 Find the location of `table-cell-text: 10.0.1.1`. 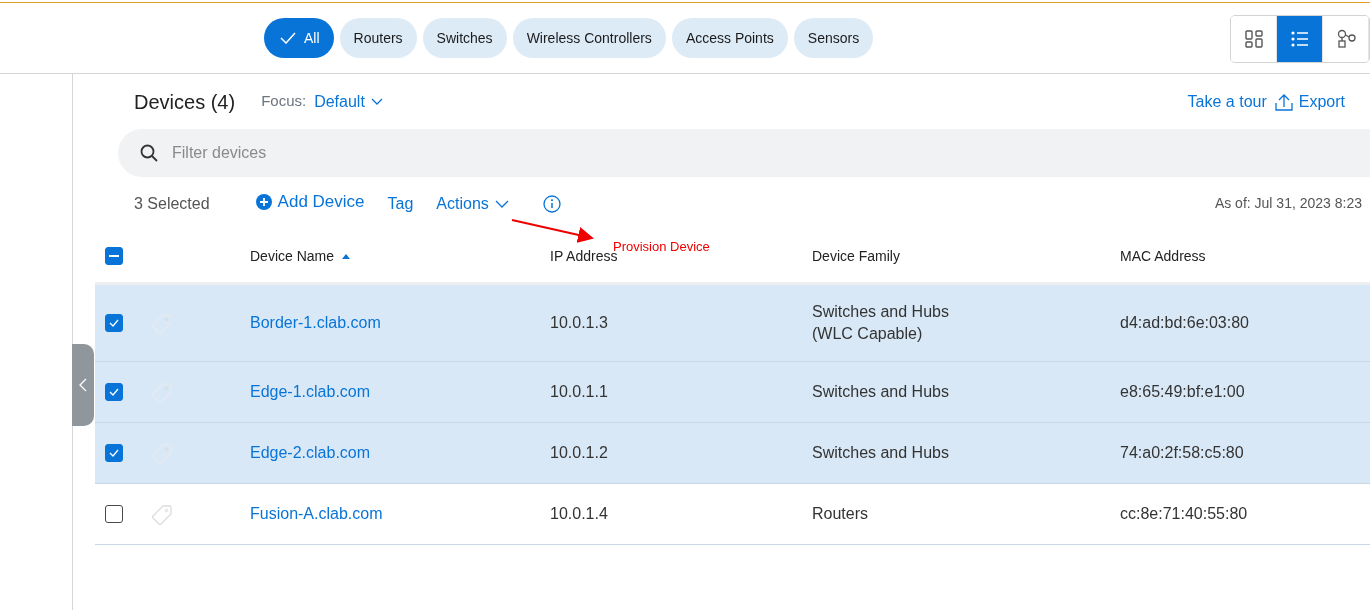

table-cell-text: 10.0.1.1 is located at coordinates (579, 392).